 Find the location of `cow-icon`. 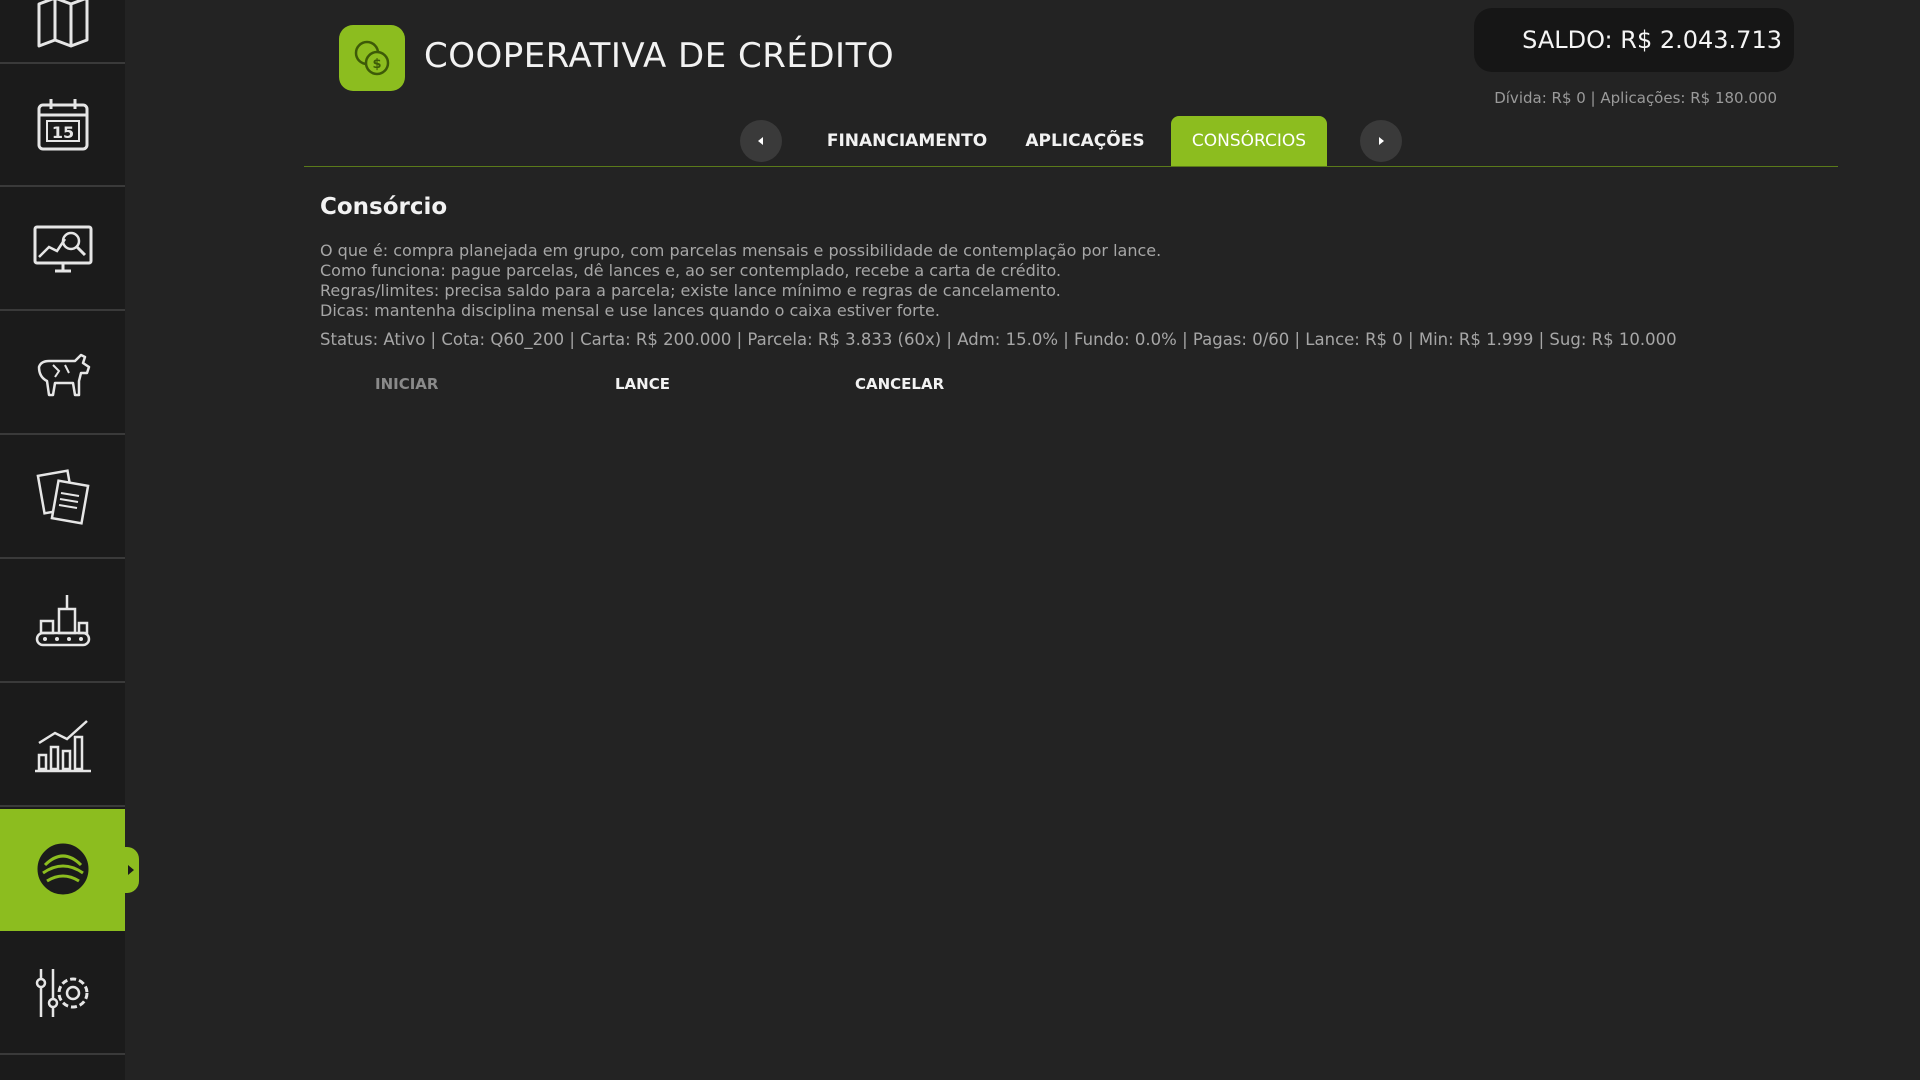

cow-icon is located at coordinates (63, 375).